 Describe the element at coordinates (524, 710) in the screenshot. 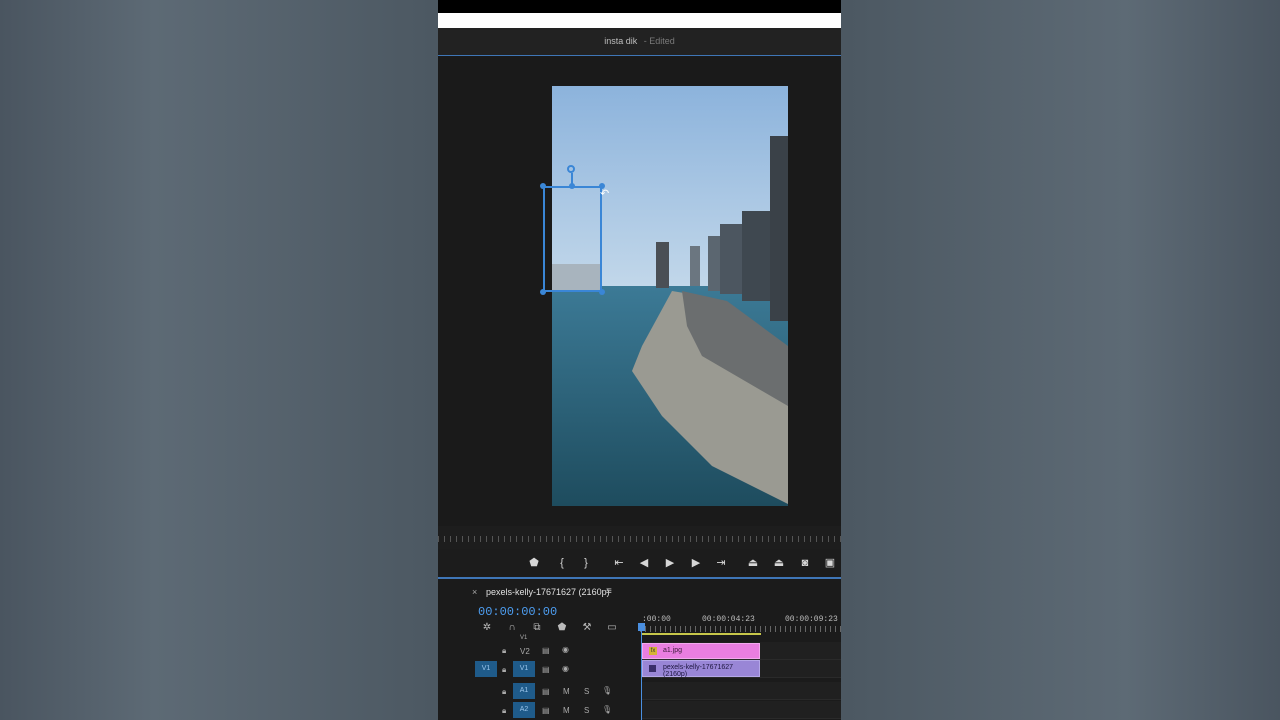

I see `target-a2: A2` at that location.